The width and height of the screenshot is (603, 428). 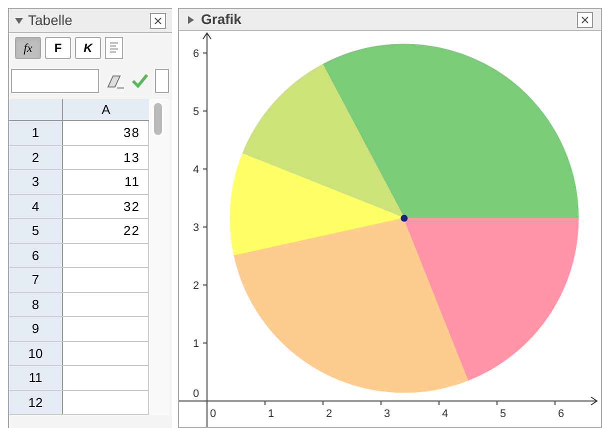 I want to click on scrollbar, so click(x=159, y=257).